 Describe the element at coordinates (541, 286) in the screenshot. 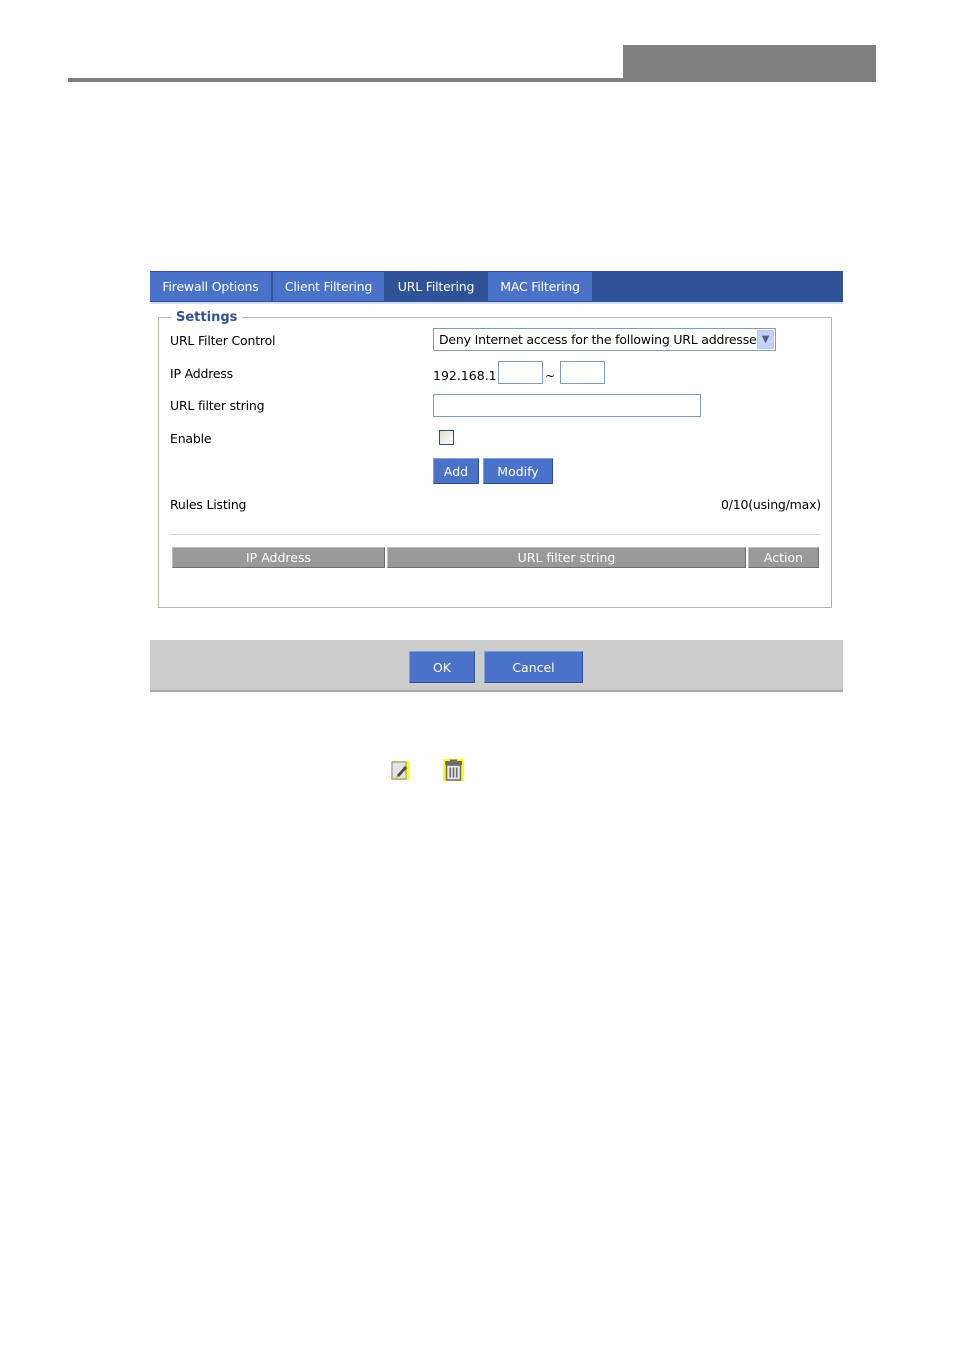

I see `tab-mac-filtering: MAC Filtering` at that location.